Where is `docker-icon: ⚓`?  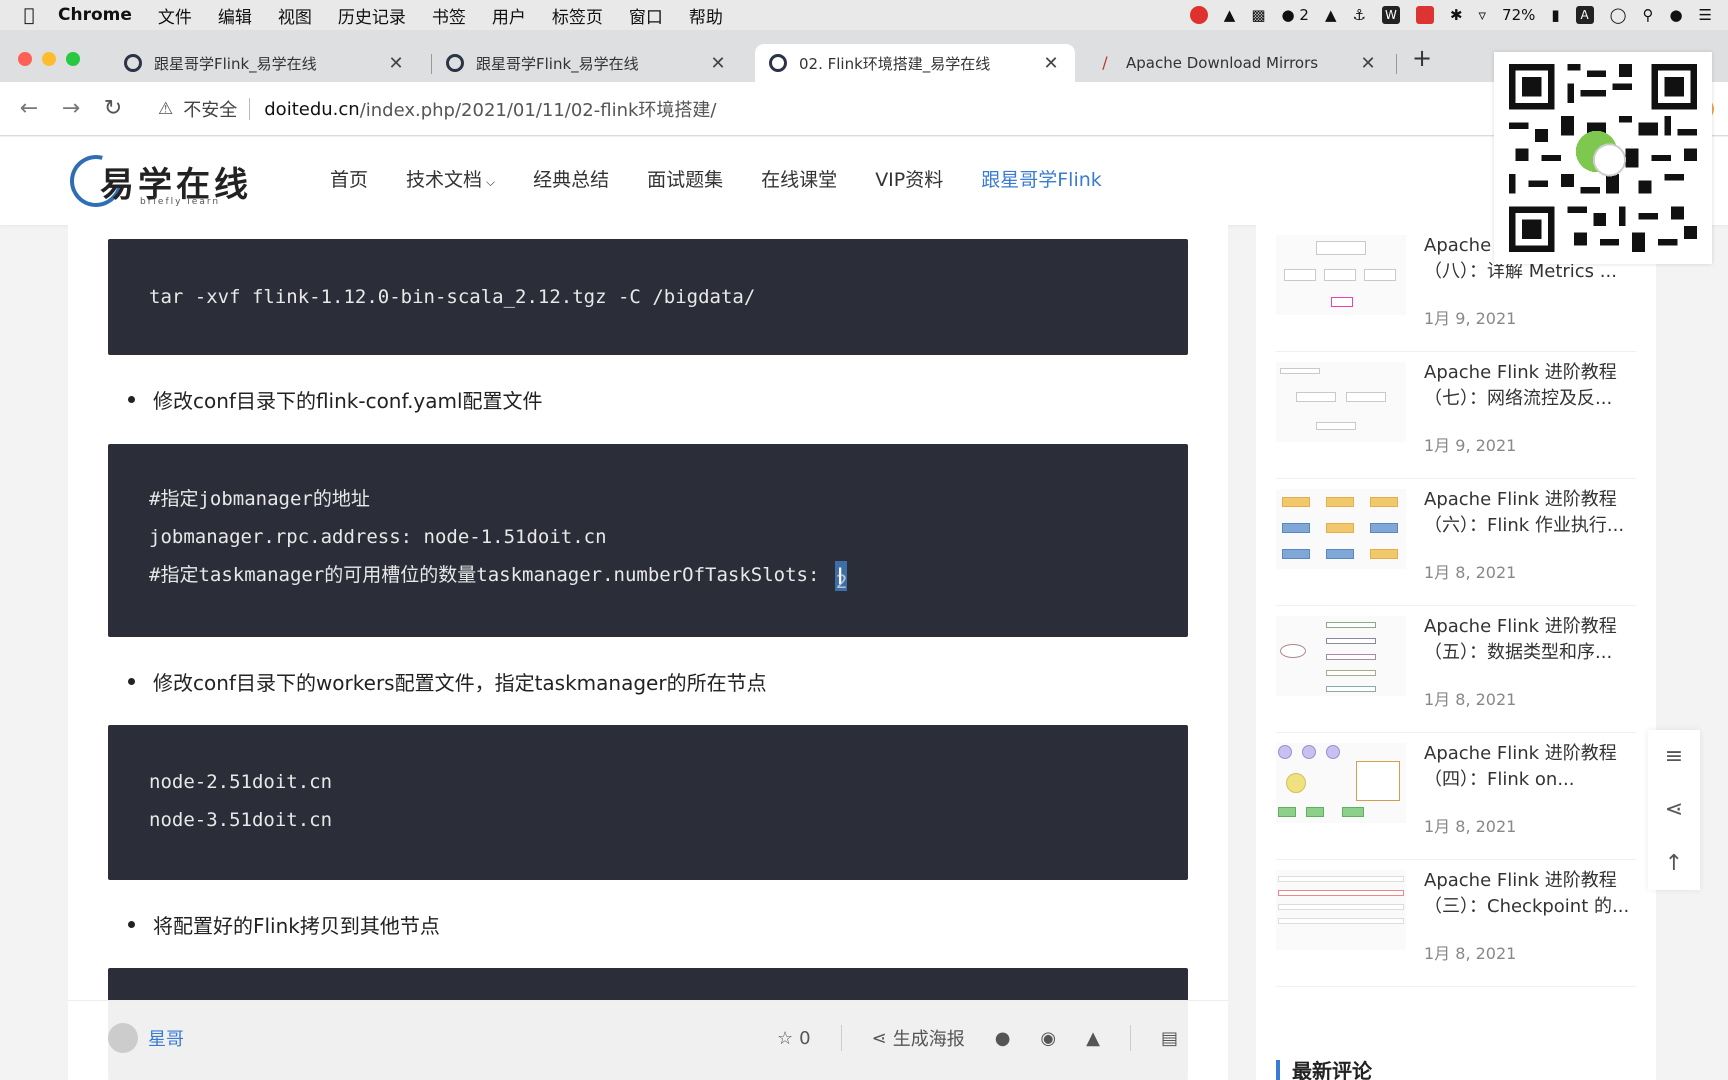
docker-icon: ⚓ is located at coordinates (1358, 15).